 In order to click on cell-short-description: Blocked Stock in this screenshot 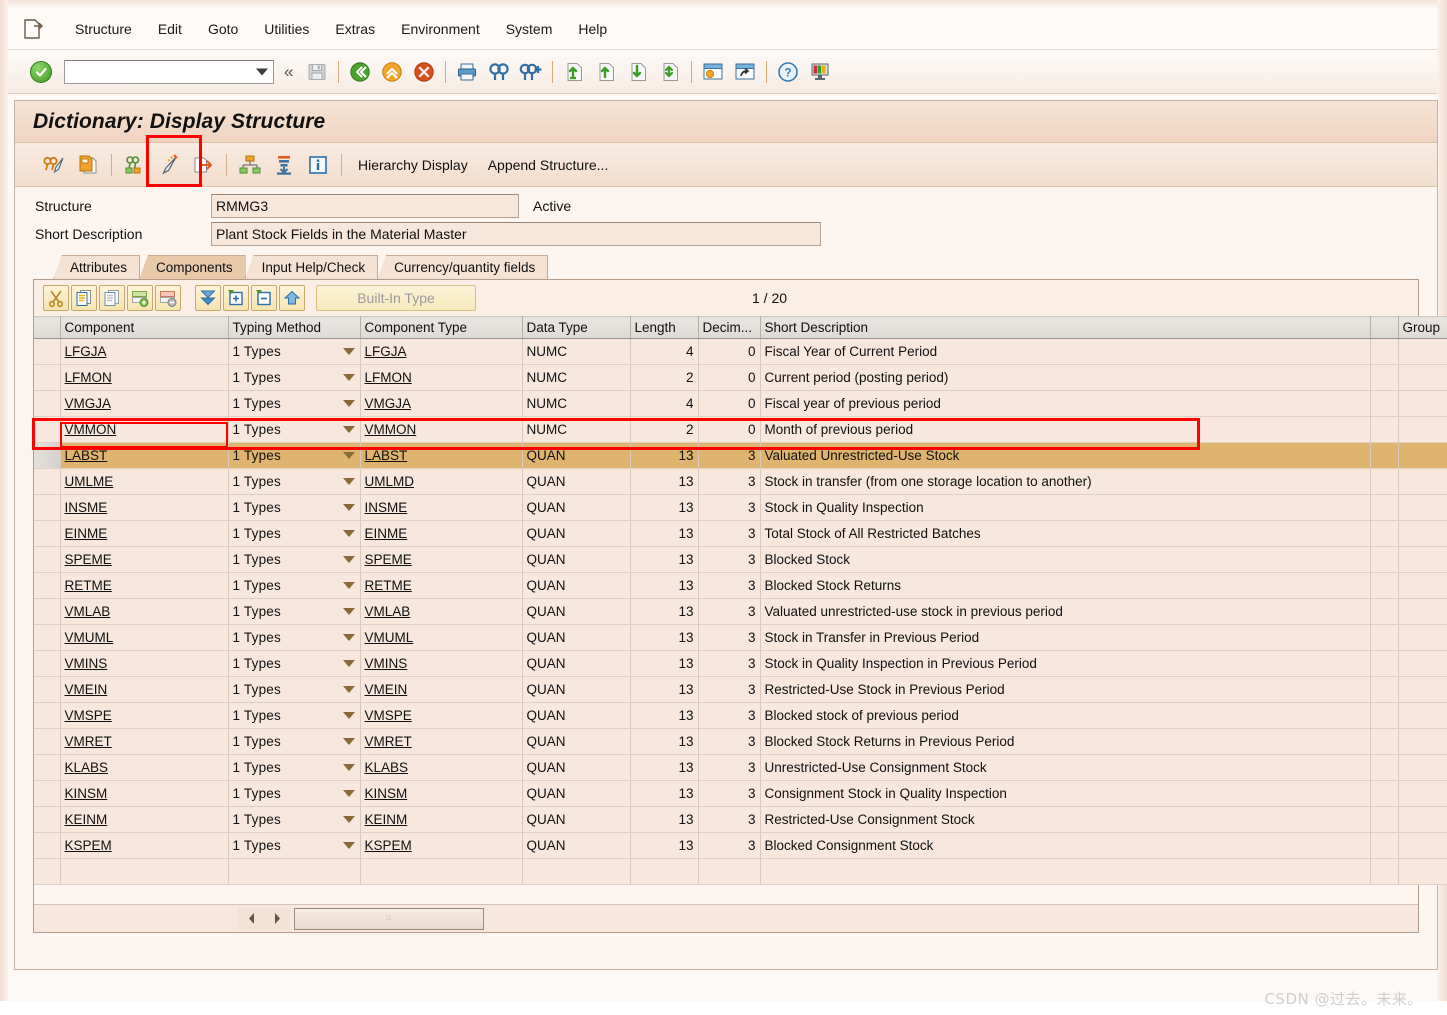, I will do `click(1065, 559)`.